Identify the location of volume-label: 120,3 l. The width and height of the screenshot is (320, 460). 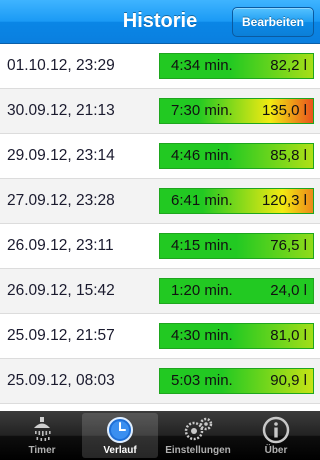
(284, 200).